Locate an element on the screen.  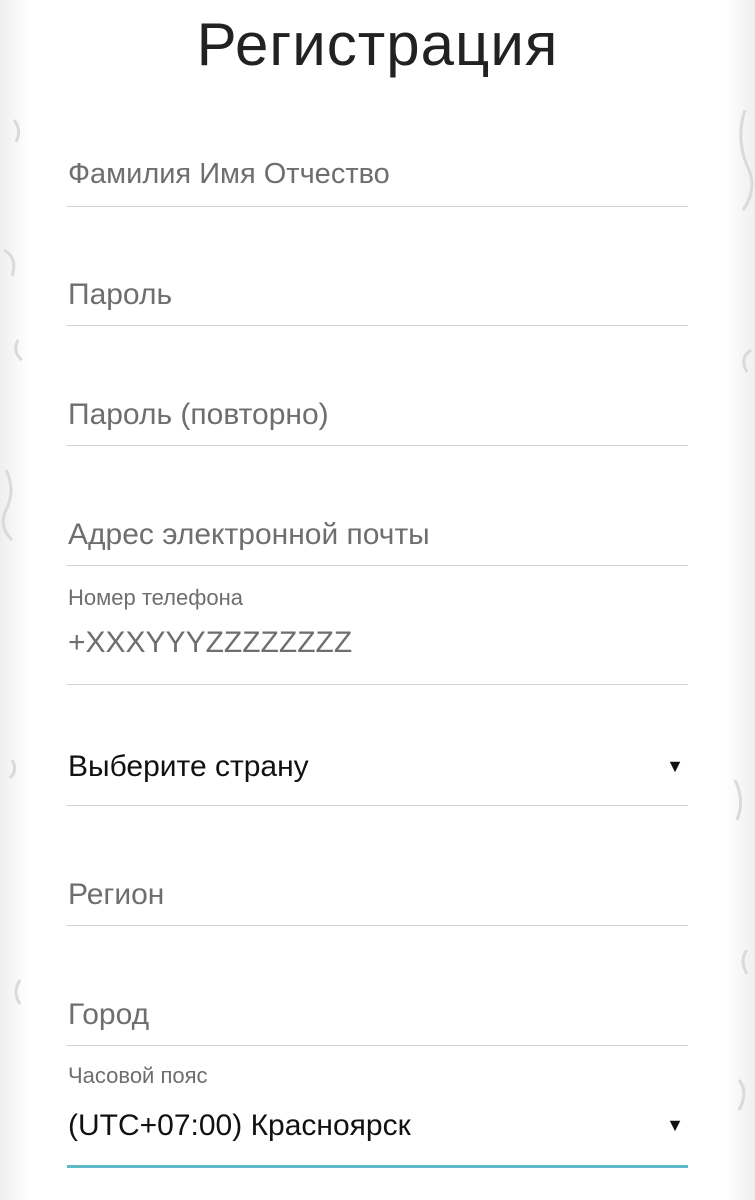
password-repeat-field: Пароль (повторно) is located at coordinates (377, 413).